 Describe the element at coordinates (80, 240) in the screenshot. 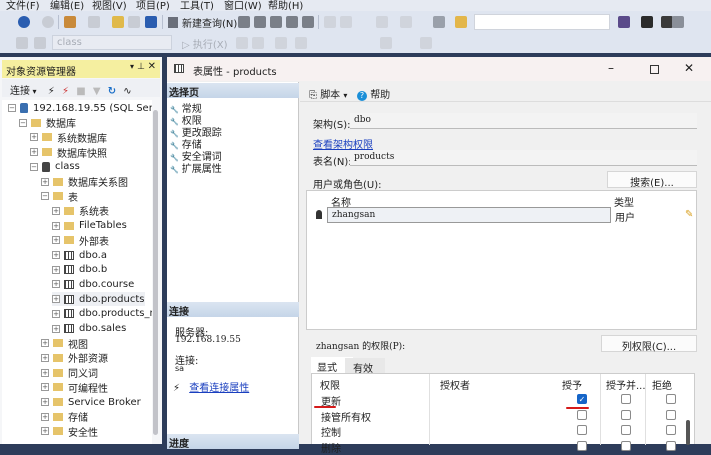

I see `tree-node: + 外部表` at that location.